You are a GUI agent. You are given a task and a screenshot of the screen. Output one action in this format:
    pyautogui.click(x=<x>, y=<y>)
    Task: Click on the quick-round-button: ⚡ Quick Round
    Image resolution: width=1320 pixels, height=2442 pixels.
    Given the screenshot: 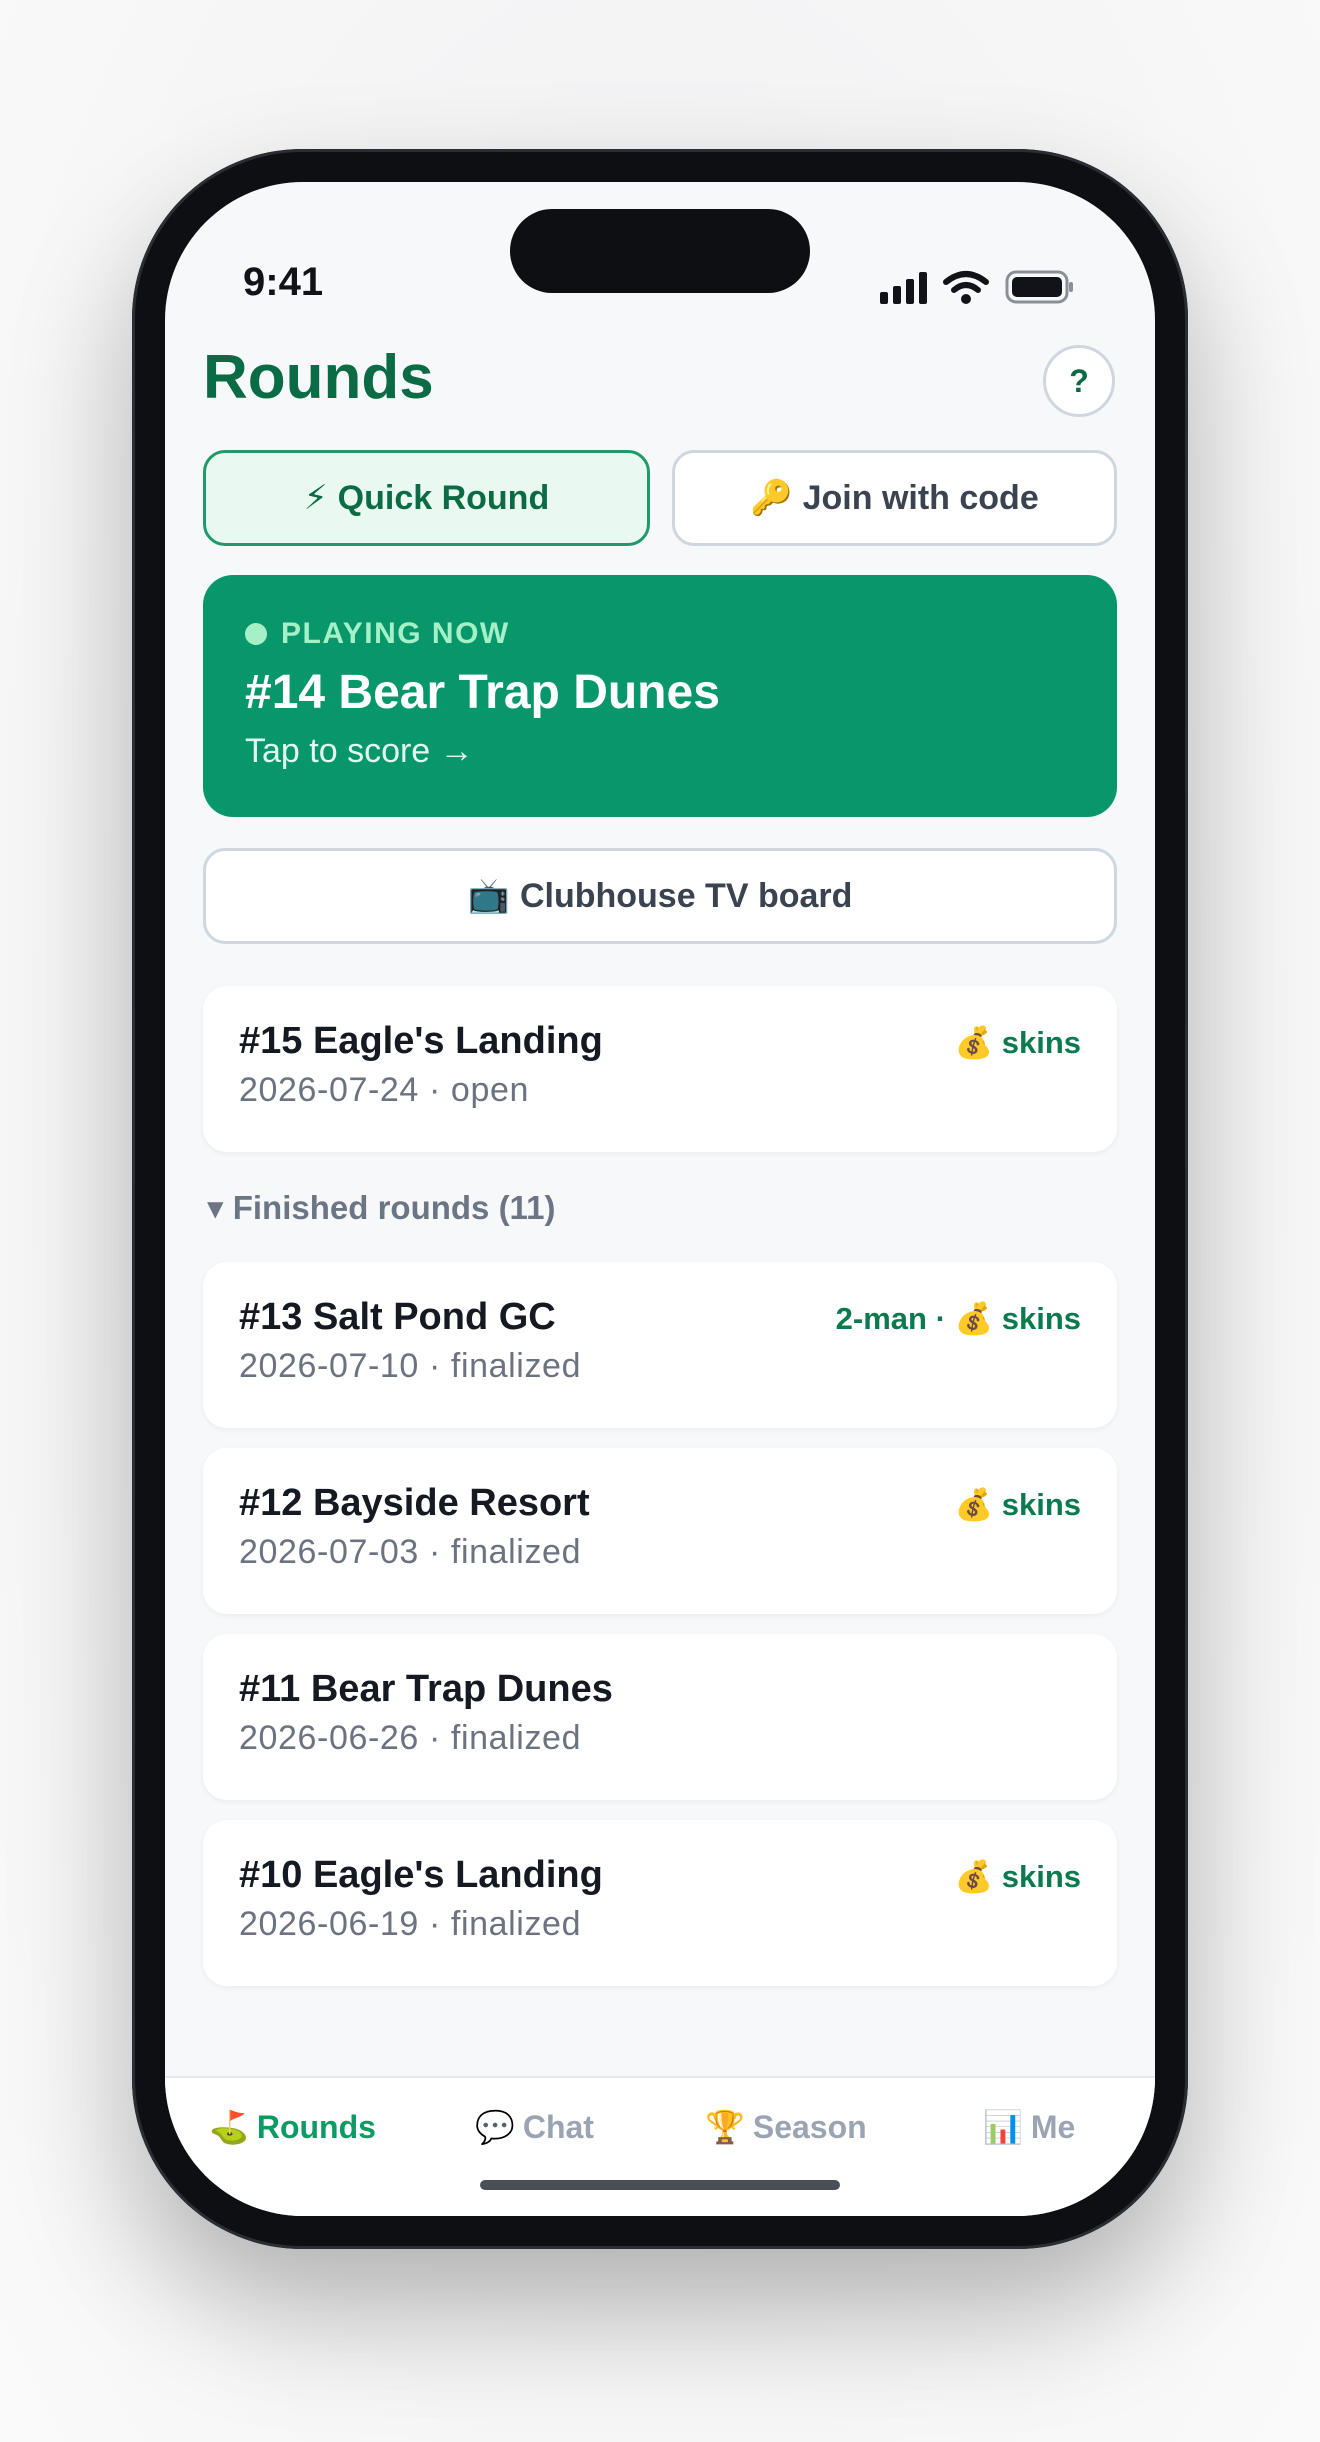 What is the action you would take?
    pyautogui.click(x=426, y=498)
    